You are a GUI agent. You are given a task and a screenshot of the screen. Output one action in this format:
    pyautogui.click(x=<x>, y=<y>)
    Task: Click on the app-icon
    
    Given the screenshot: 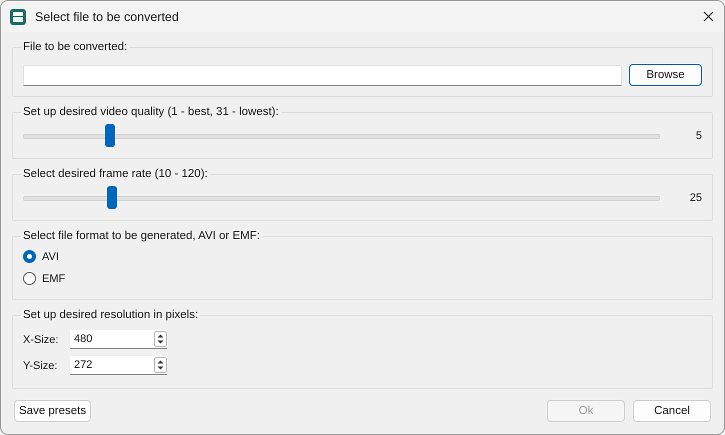 What is the action you would take?
    pyautogui.click(x=18, y=16)
    